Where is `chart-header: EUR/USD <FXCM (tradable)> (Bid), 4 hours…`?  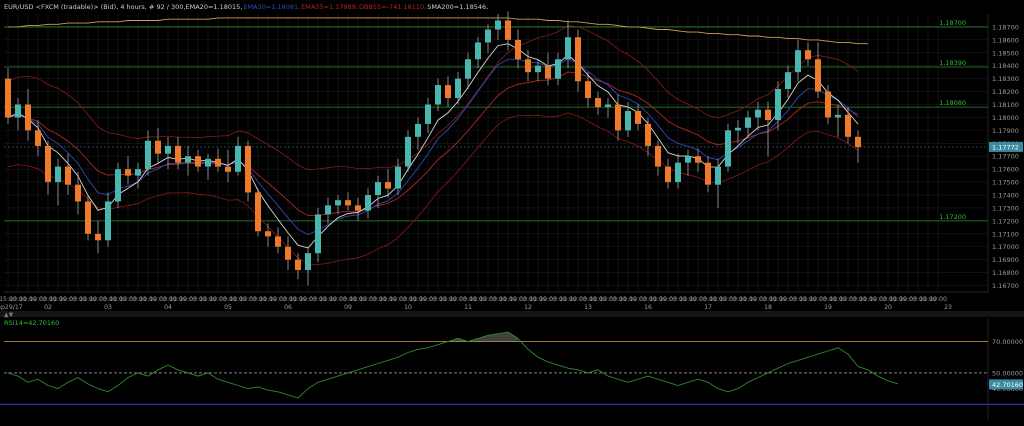 chart-header: EUR/USD <FXCM (tradable)> (Bid), 4 hours… is located at coordinates (246, 7).